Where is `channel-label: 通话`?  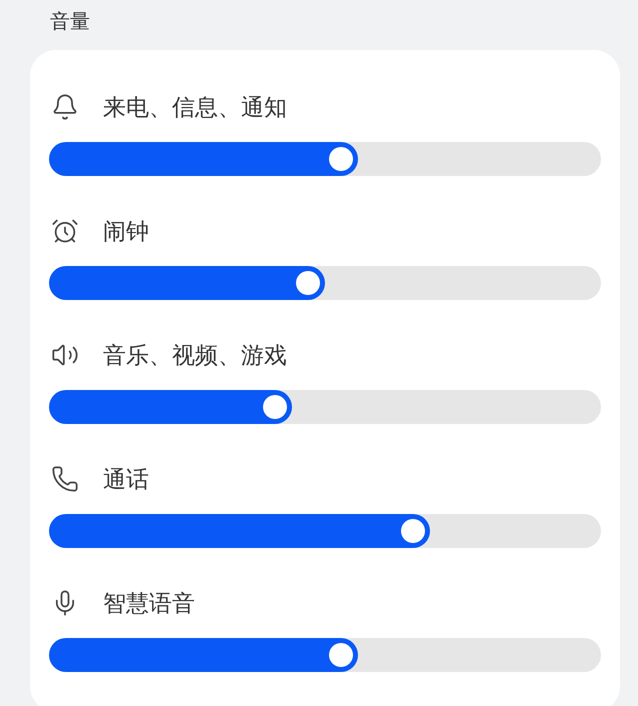 channel-label: 通话 is located at coordinates (126, 480).